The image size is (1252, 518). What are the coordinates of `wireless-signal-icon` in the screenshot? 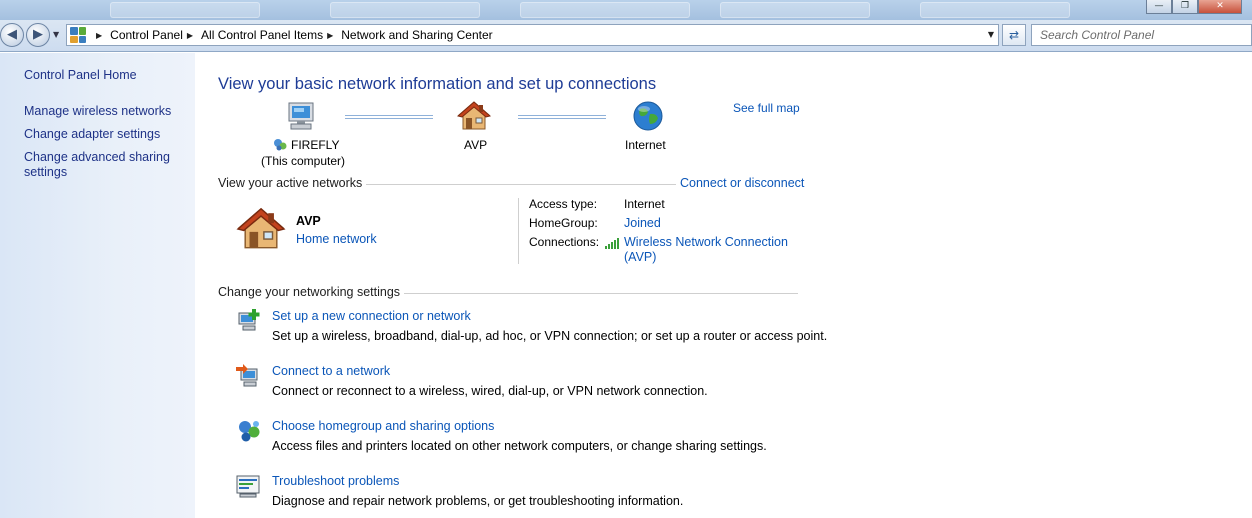 It's located at (612, 243).